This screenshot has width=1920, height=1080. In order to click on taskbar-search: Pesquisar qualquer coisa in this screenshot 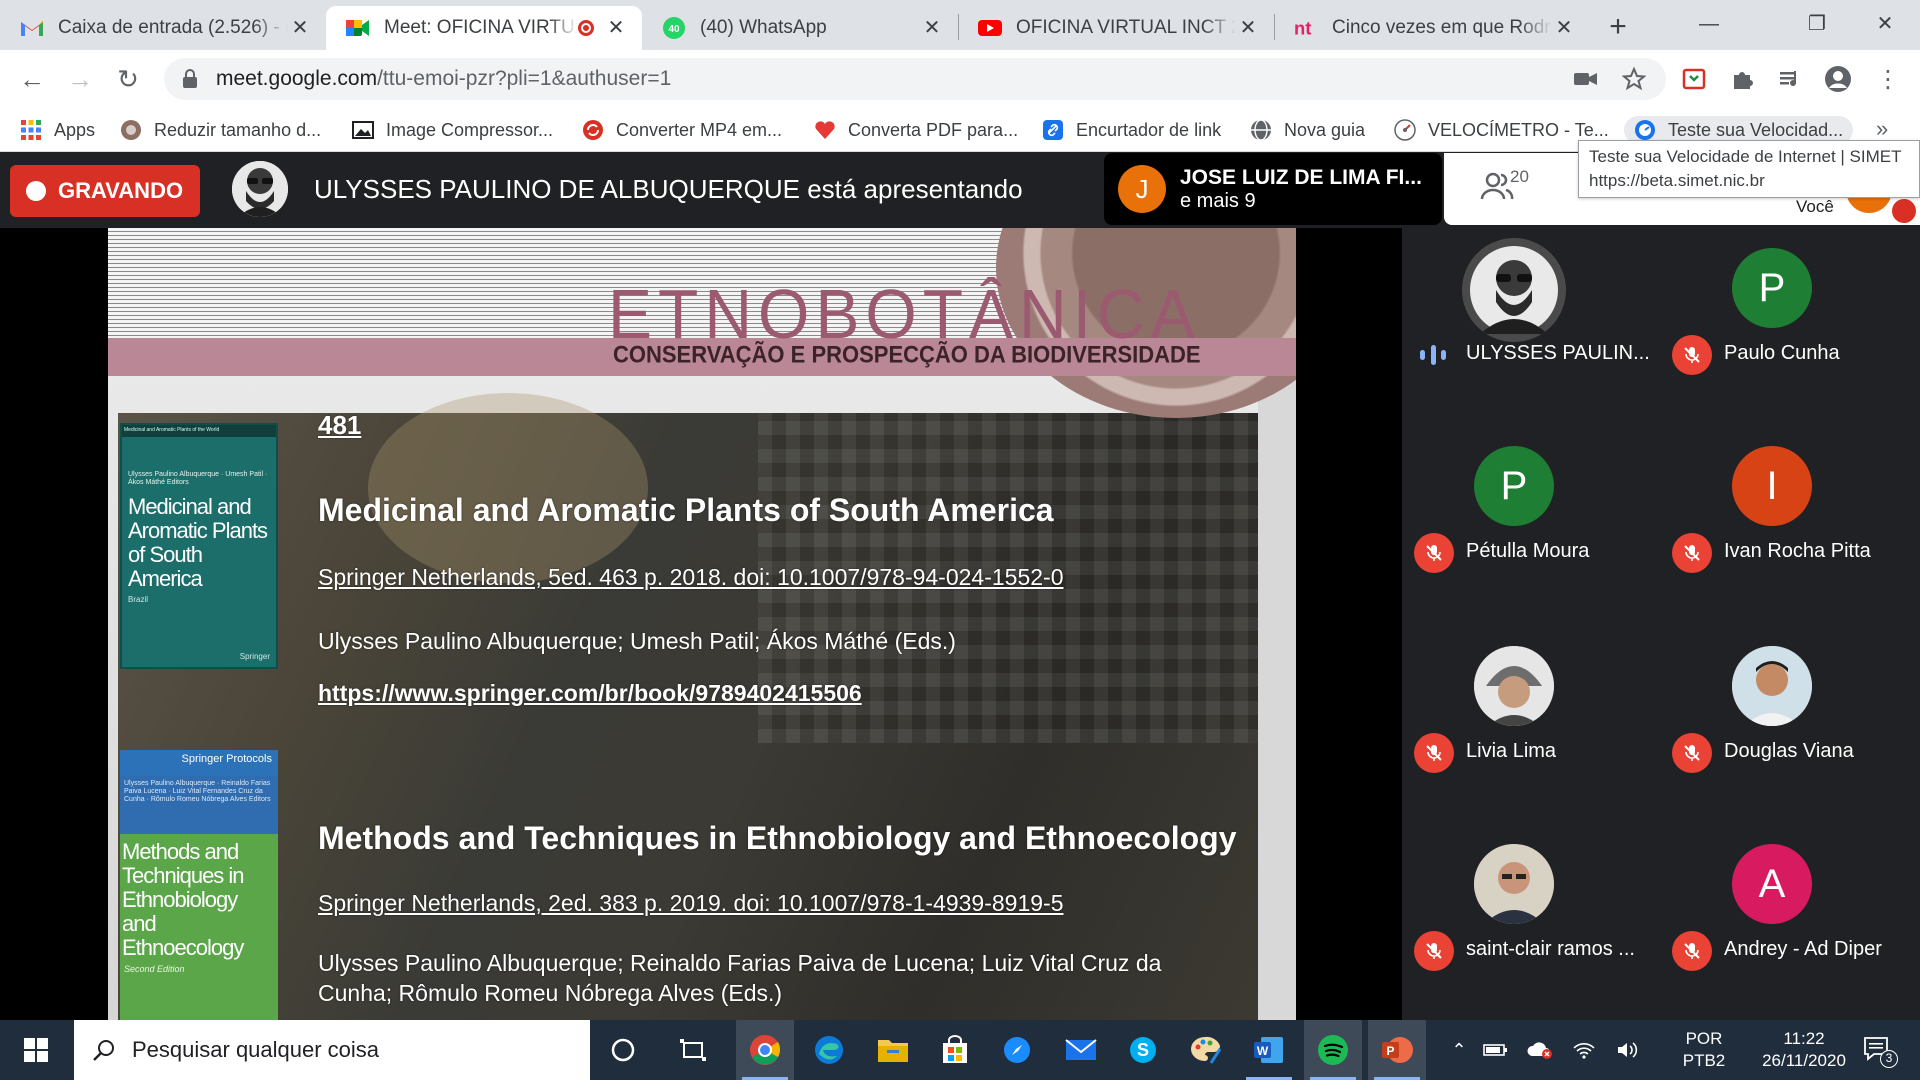, I will do `click(332, 1050)`.